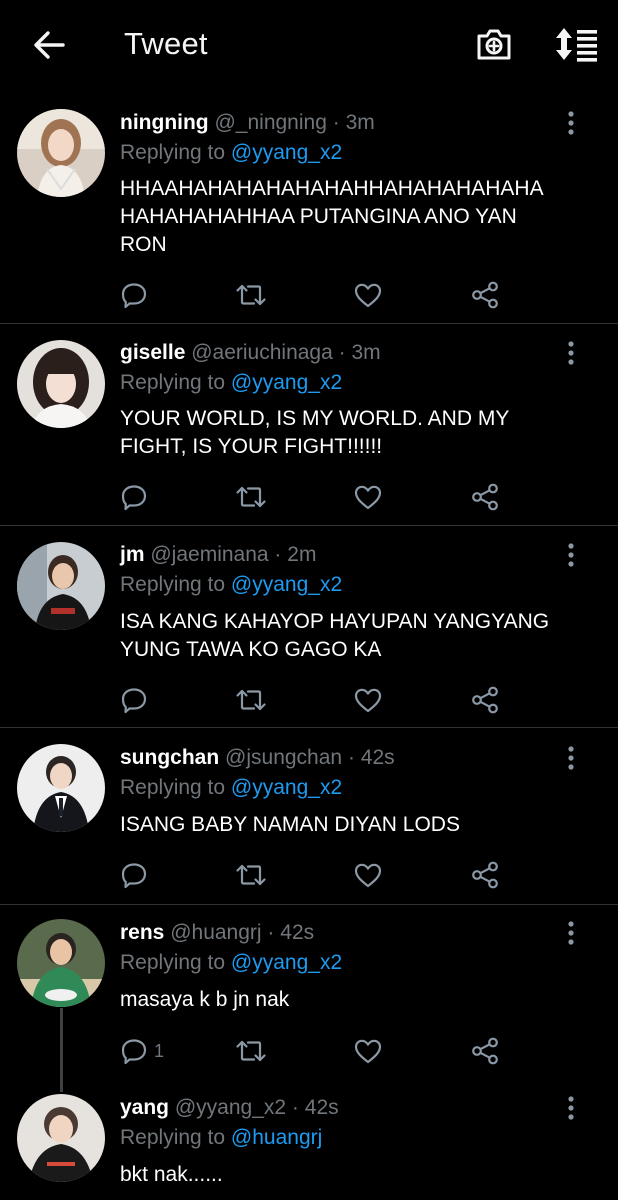  Describe the element at coordinates (309, 904) in the screenshot. I see `divider` at that location.